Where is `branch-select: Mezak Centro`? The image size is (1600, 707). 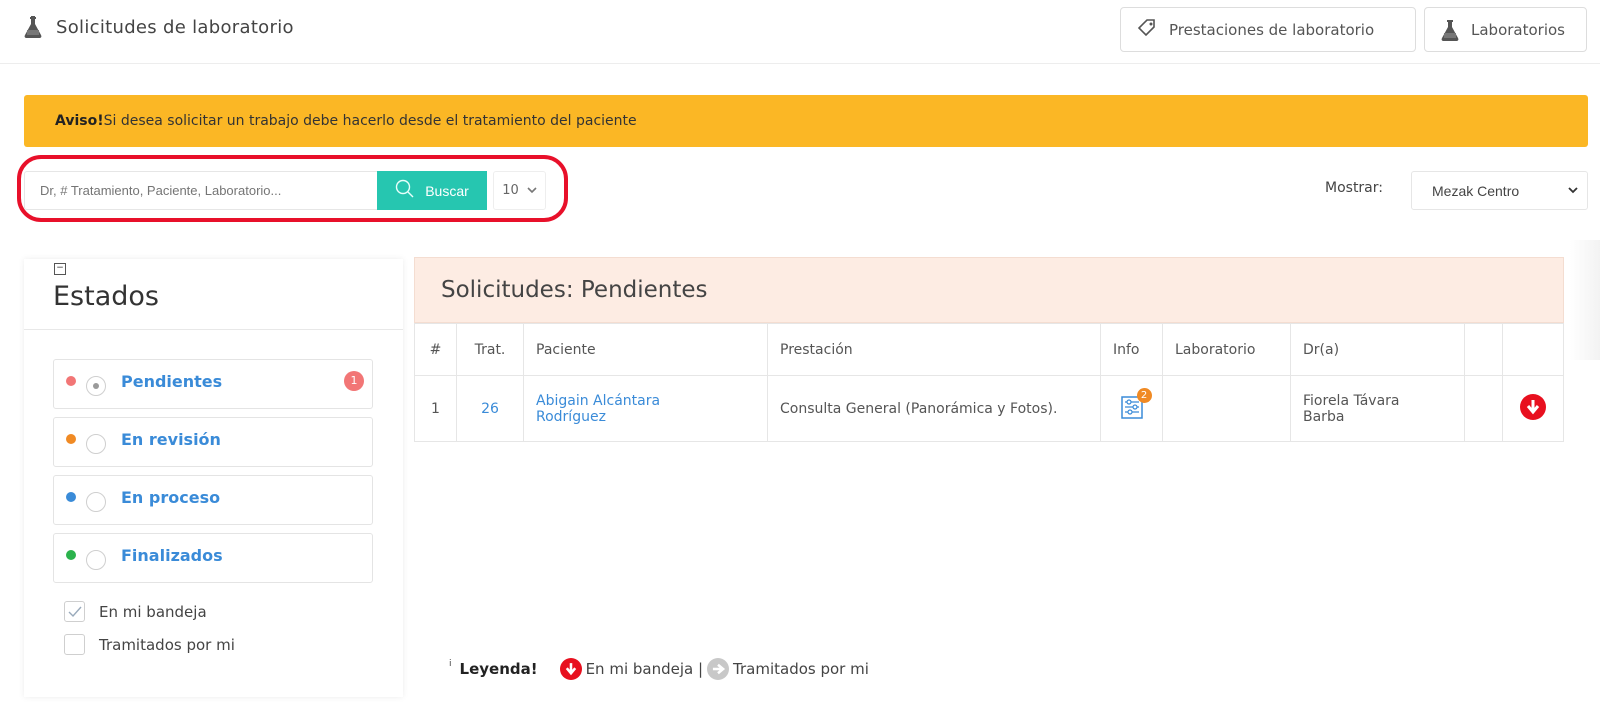 branch-select: Mezak Centro is located at coordinates (1499, 190).